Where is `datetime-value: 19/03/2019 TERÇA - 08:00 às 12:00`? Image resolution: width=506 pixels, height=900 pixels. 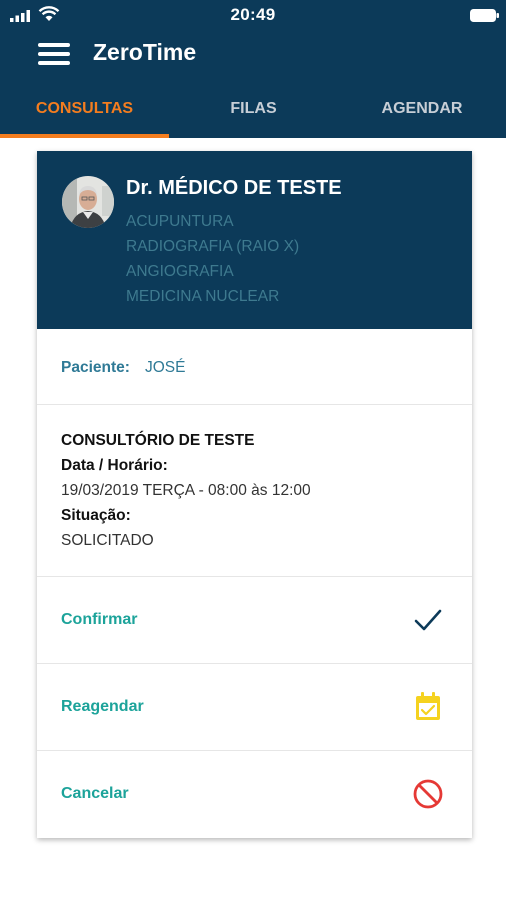 datetime-value: 19/03/2019 TERÇA - 08:00 às 12:00 is located at coordinates (186, 490).